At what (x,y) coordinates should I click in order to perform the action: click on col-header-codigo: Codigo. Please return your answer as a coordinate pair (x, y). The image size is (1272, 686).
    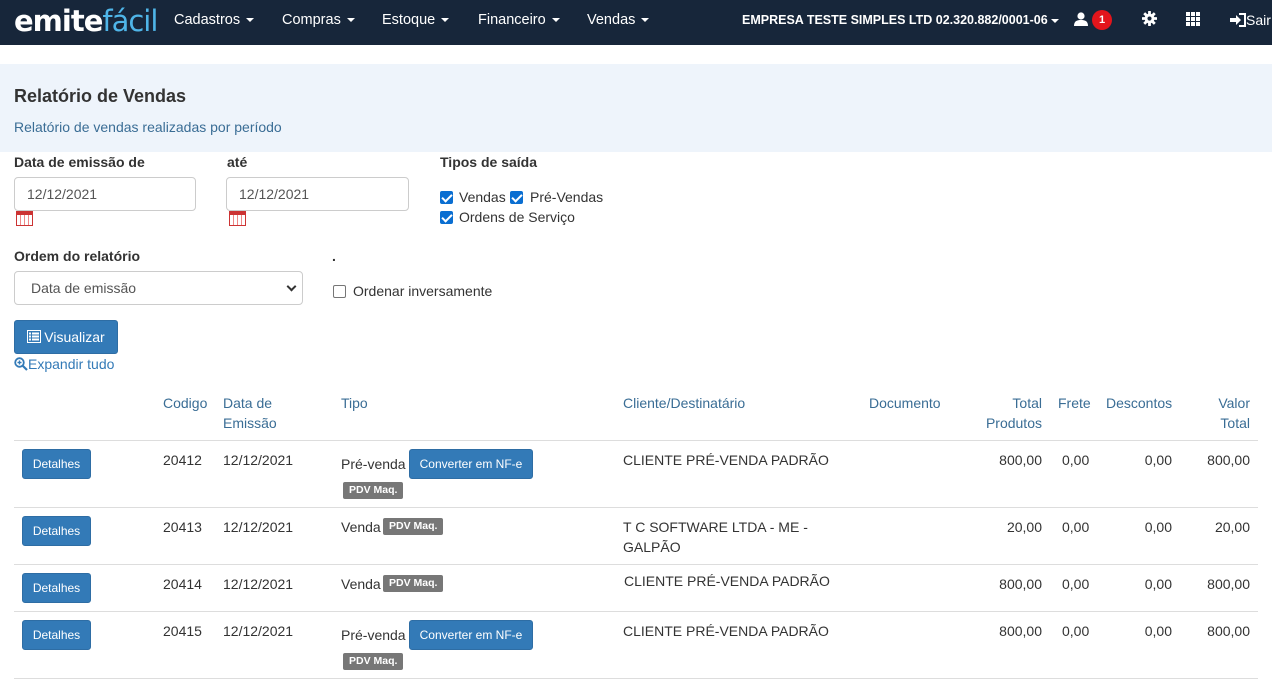
    Looking at the image, I should click on (185, 403).